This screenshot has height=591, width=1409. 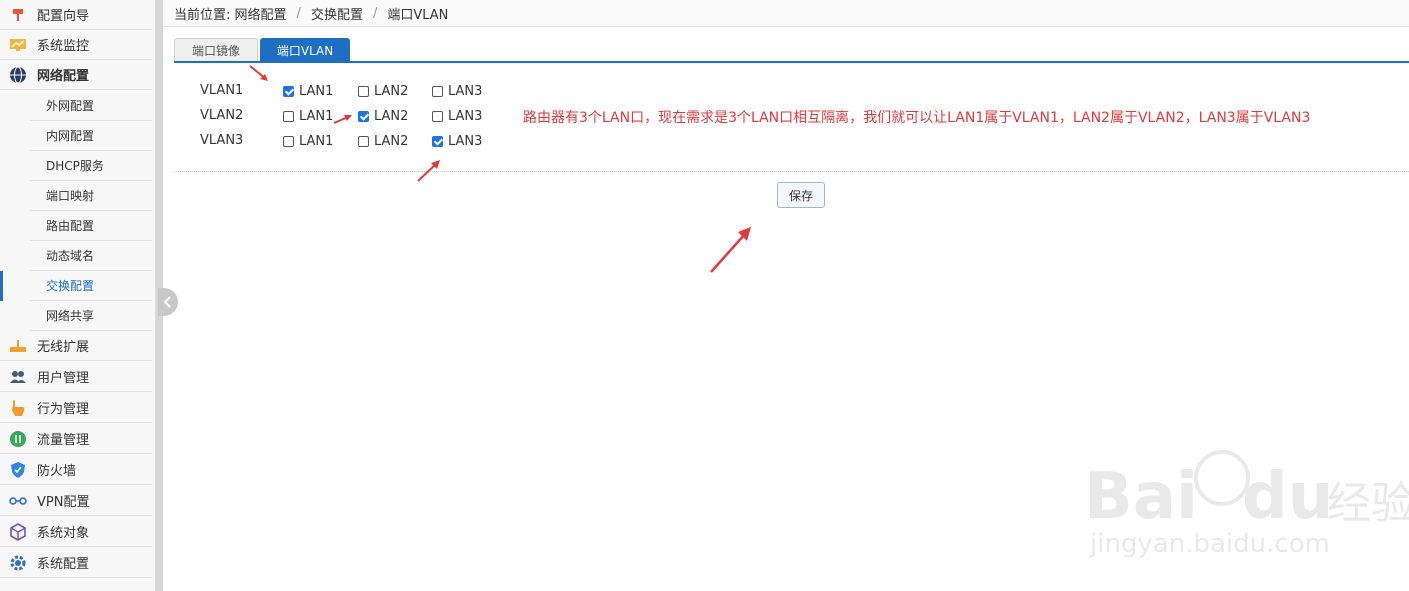 I want to click on breadcrumb-item: 交换配置, so click(x=336, y=15).